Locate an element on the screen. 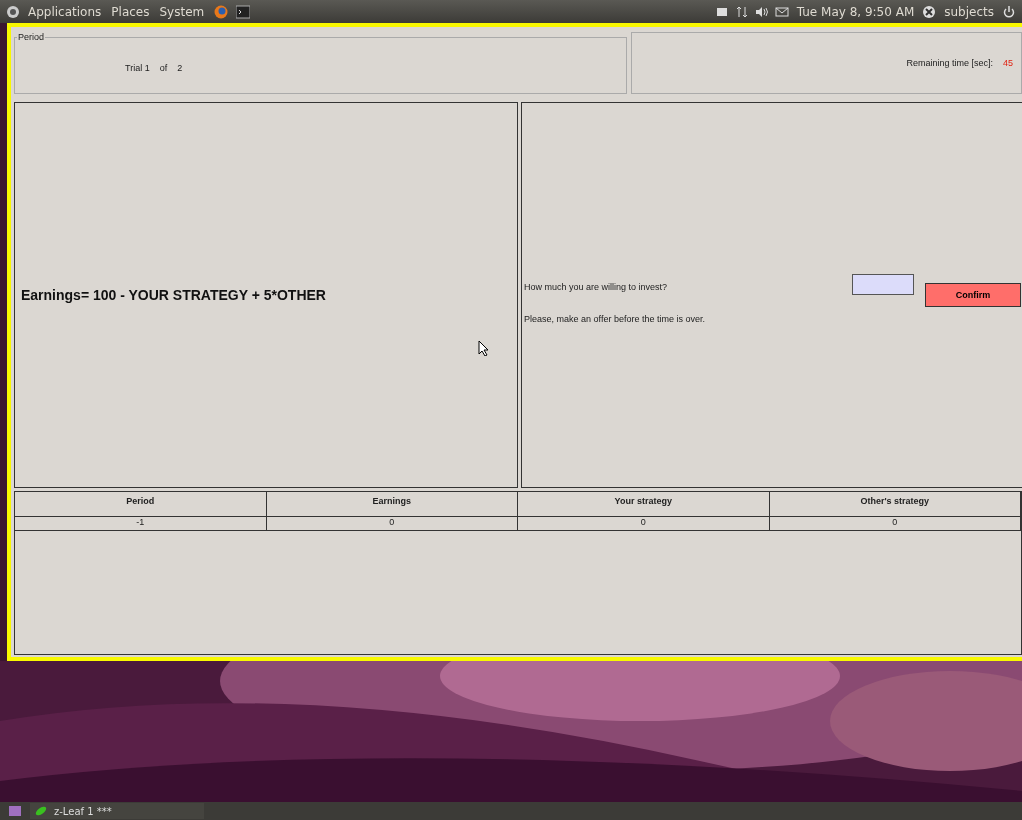  column-header: Other's strategy is located at coordinates (895, 504).